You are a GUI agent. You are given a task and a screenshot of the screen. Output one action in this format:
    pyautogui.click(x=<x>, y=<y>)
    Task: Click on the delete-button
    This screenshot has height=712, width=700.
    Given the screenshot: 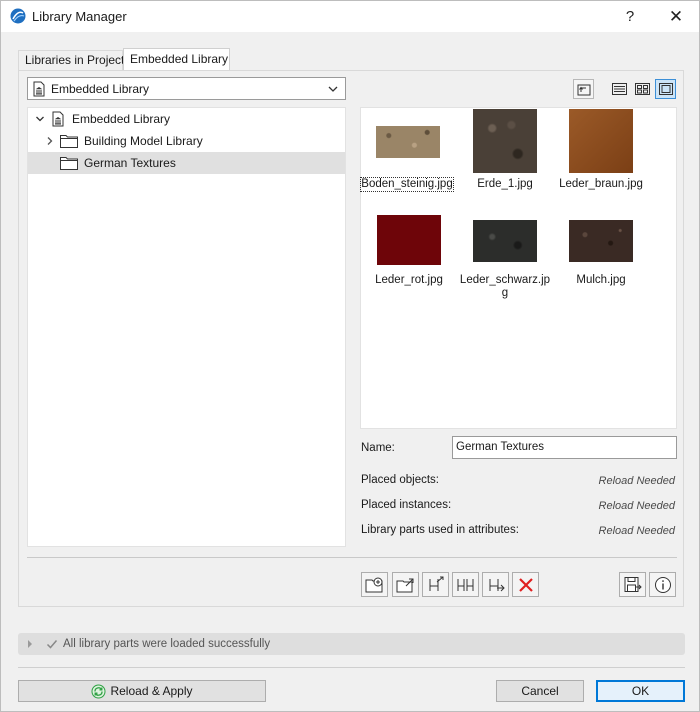 What is the action you would take?
    pyautogui.click(x=525, y=584)
    